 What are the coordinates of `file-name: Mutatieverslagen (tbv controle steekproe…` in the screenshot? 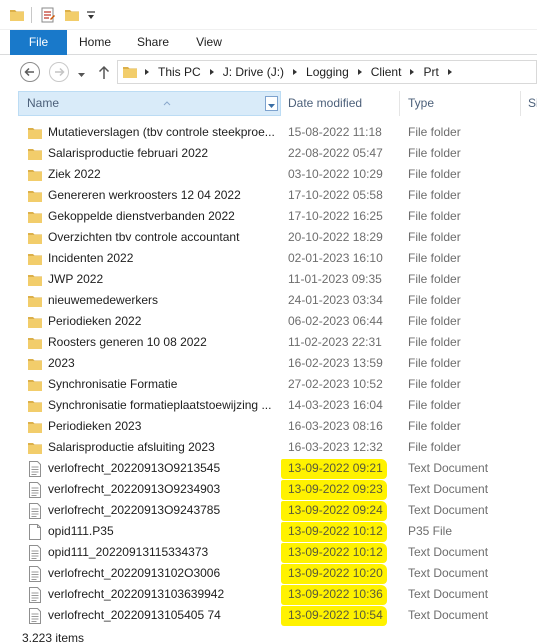 It's located at (163, 132).